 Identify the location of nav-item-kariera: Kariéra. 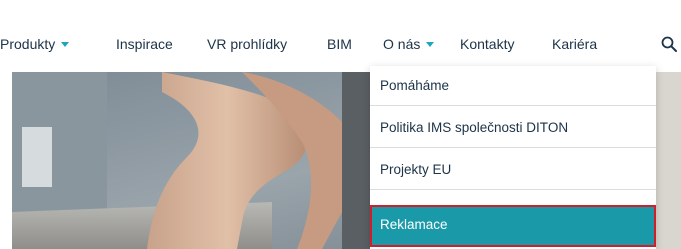
(574, 44).